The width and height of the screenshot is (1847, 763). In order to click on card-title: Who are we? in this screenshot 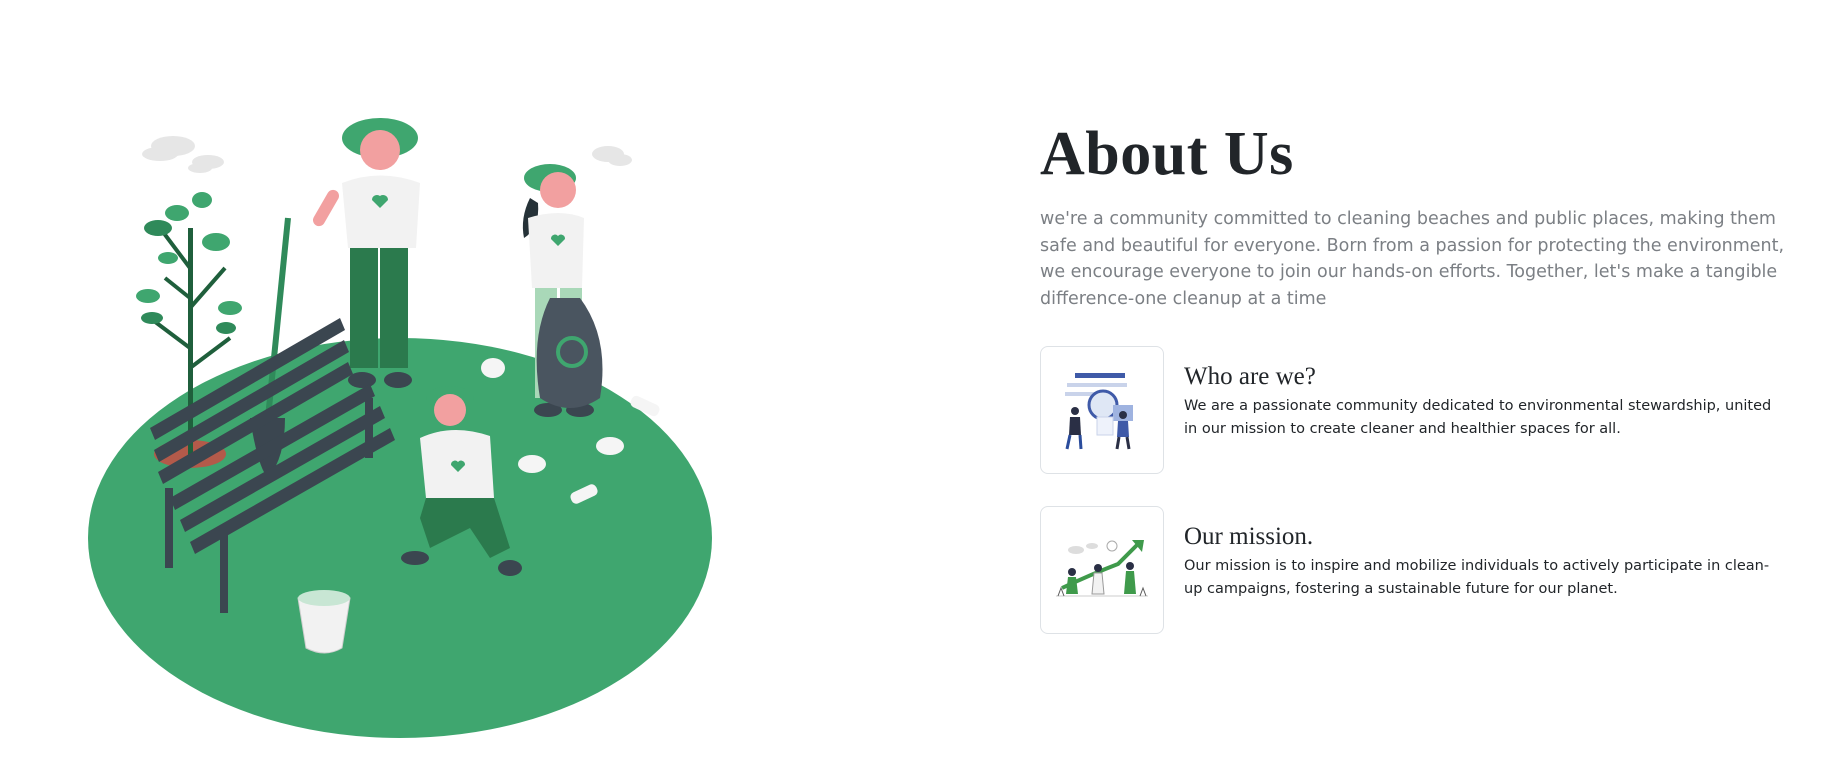, I will do `click(1250, 376)`.